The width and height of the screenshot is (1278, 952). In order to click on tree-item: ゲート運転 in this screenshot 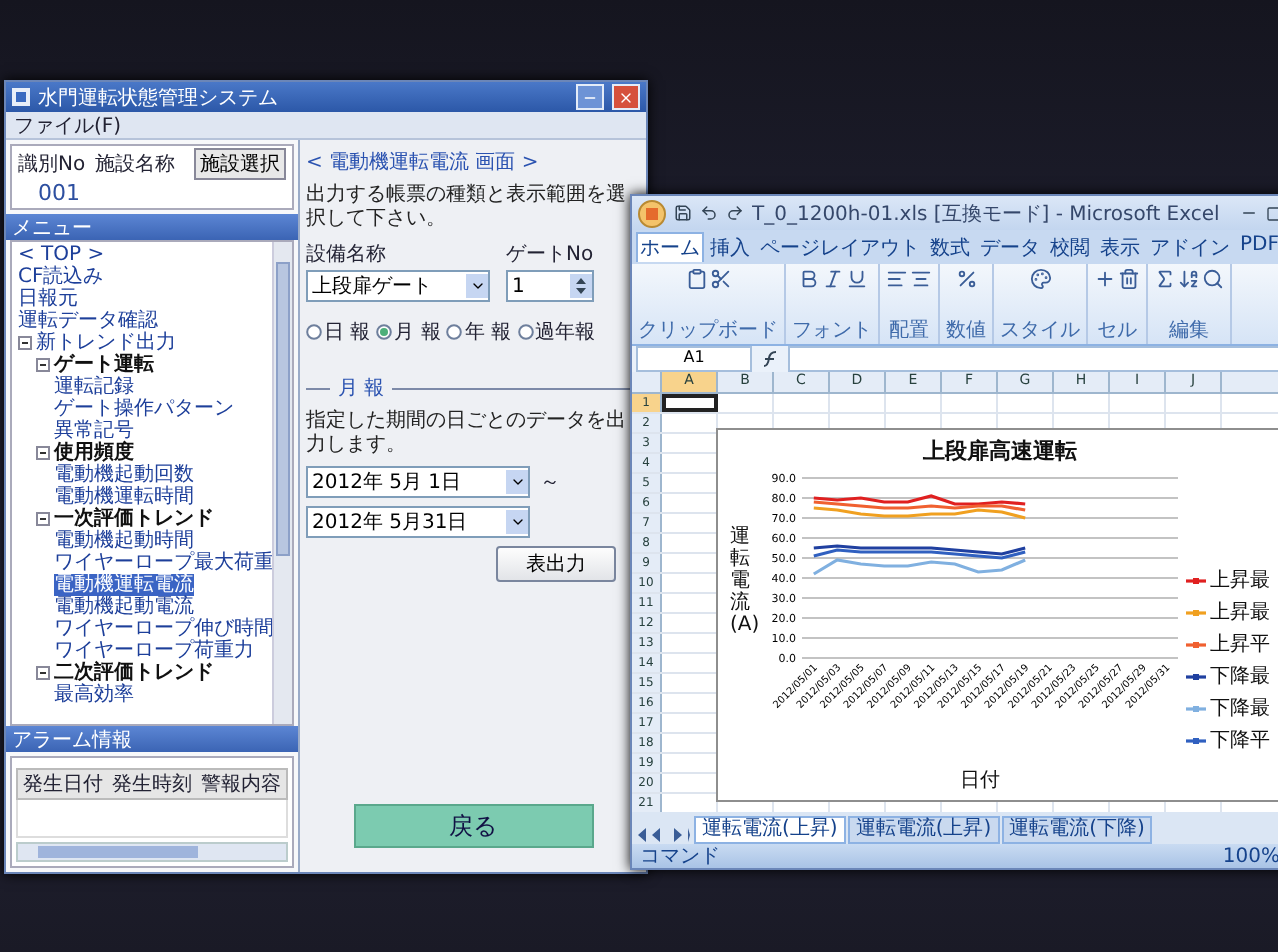, I will do `click(104, 365)`.